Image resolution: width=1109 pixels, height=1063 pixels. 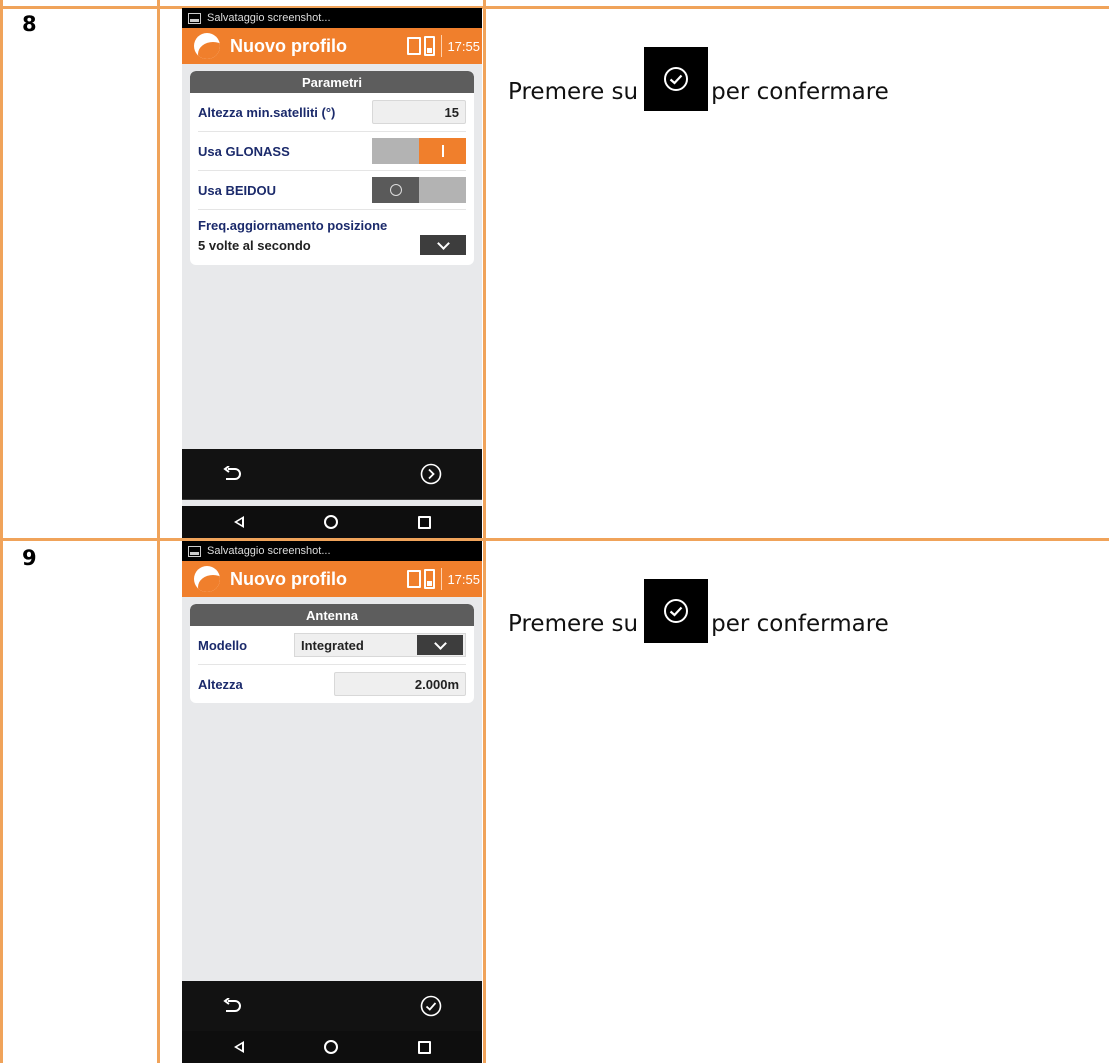 I want to click on glonass-label: Usa GLONASS, so click(x=244, y=151).